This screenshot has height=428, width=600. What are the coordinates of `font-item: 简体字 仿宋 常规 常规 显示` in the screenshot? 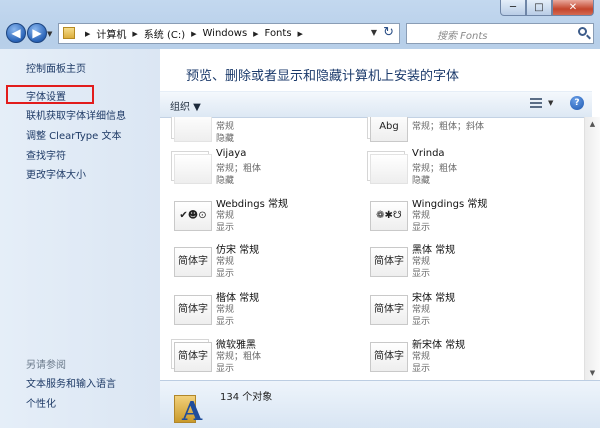 It's located at (255, 263).